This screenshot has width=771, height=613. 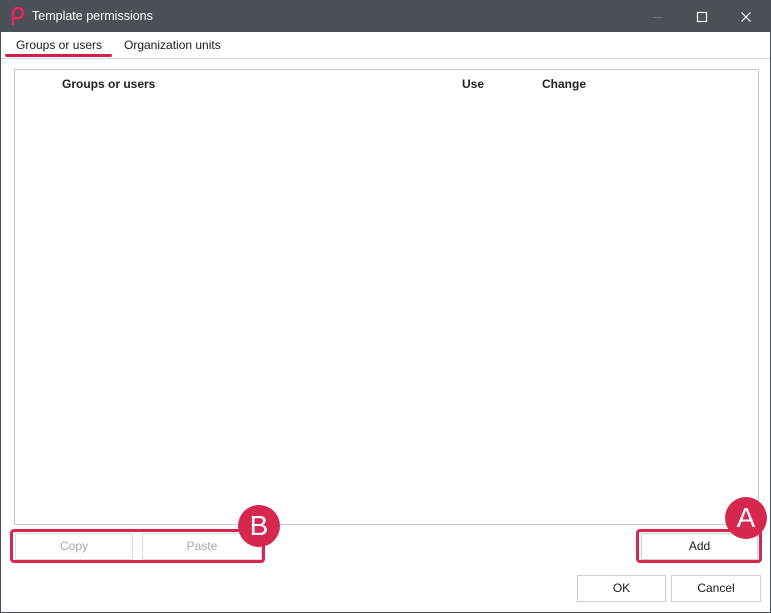 What do you see at coordinates (137, 546) in the screenshot?
I see `highlight-box-b` at bounding box center [137, 546].